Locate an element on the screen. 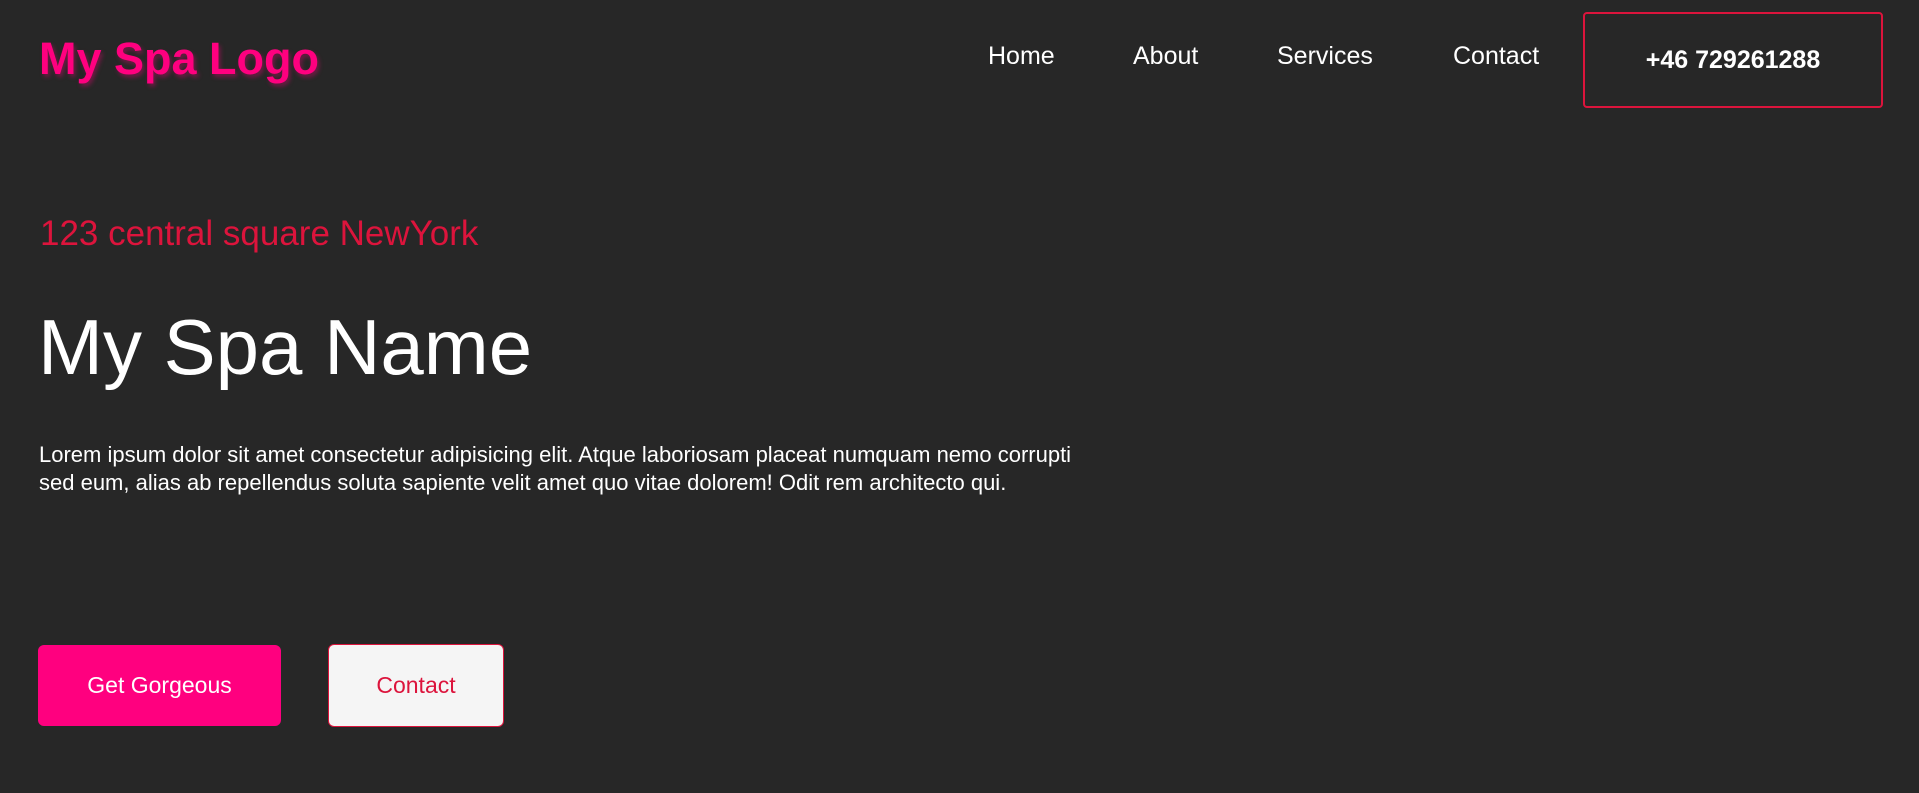 Image resolution: width=1919 pixels, height=793 pixels. page-title: My Spa Name is located at coordinates (285, 347).